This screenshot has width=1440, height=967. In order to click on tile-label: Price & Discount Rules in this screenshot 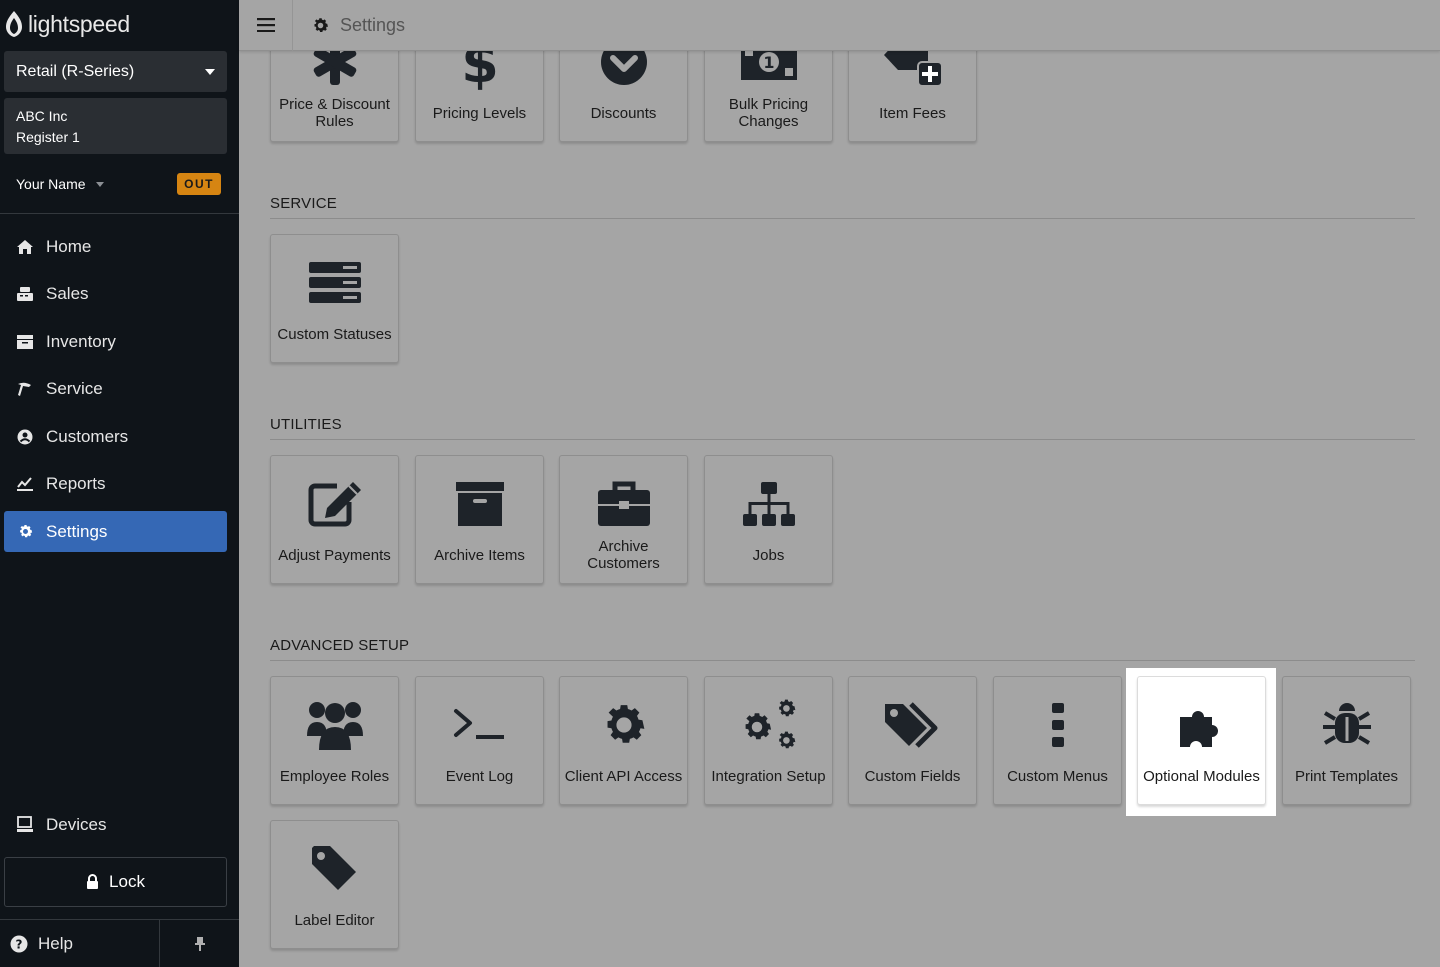, I will do `click(334, 113)`.